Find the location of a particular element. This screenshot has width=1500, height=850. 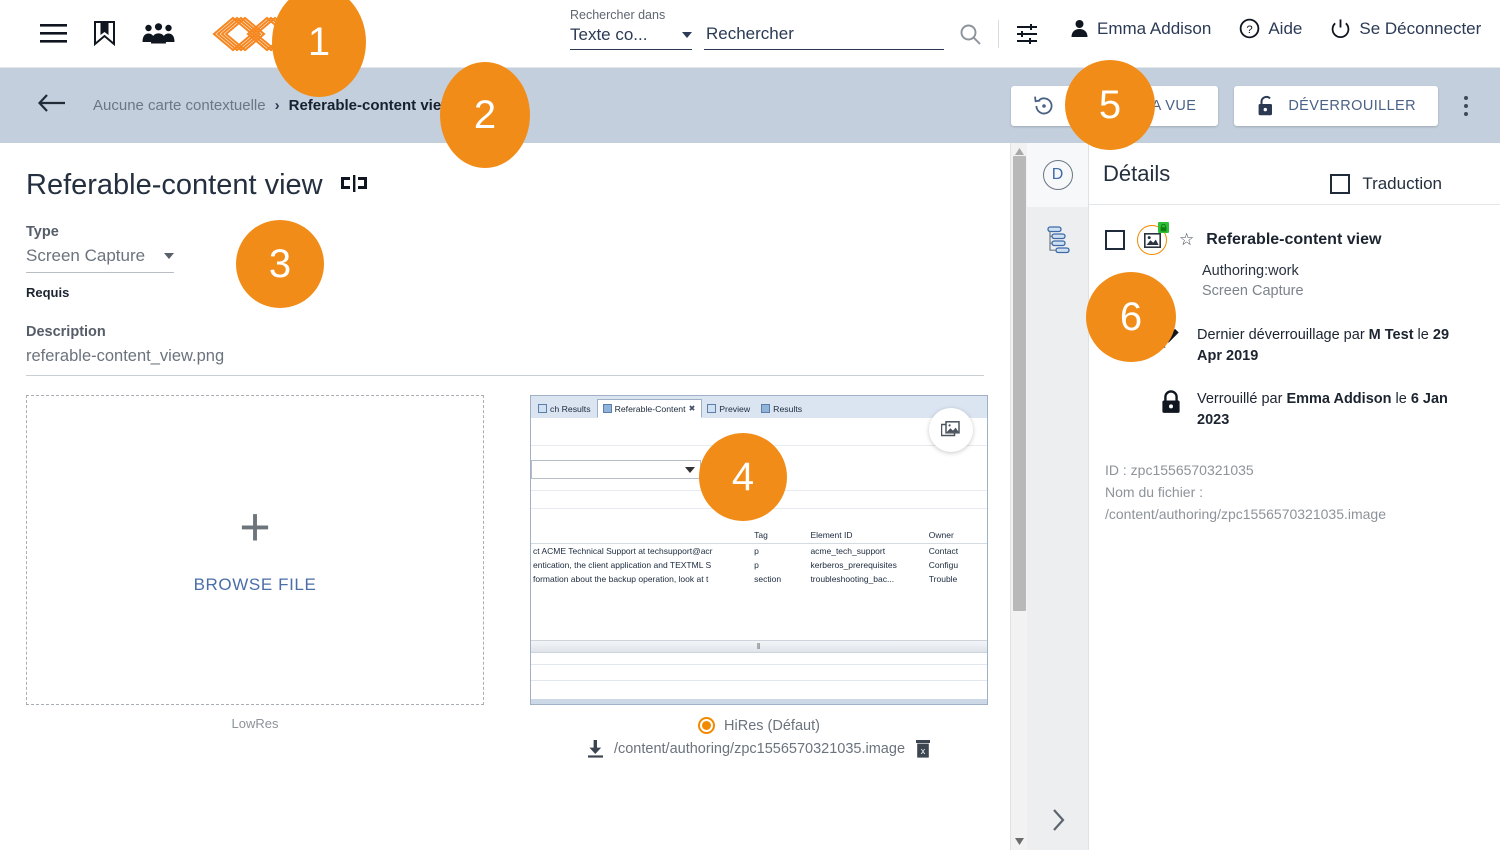

preview-combo is located at coordinates (616, 469).